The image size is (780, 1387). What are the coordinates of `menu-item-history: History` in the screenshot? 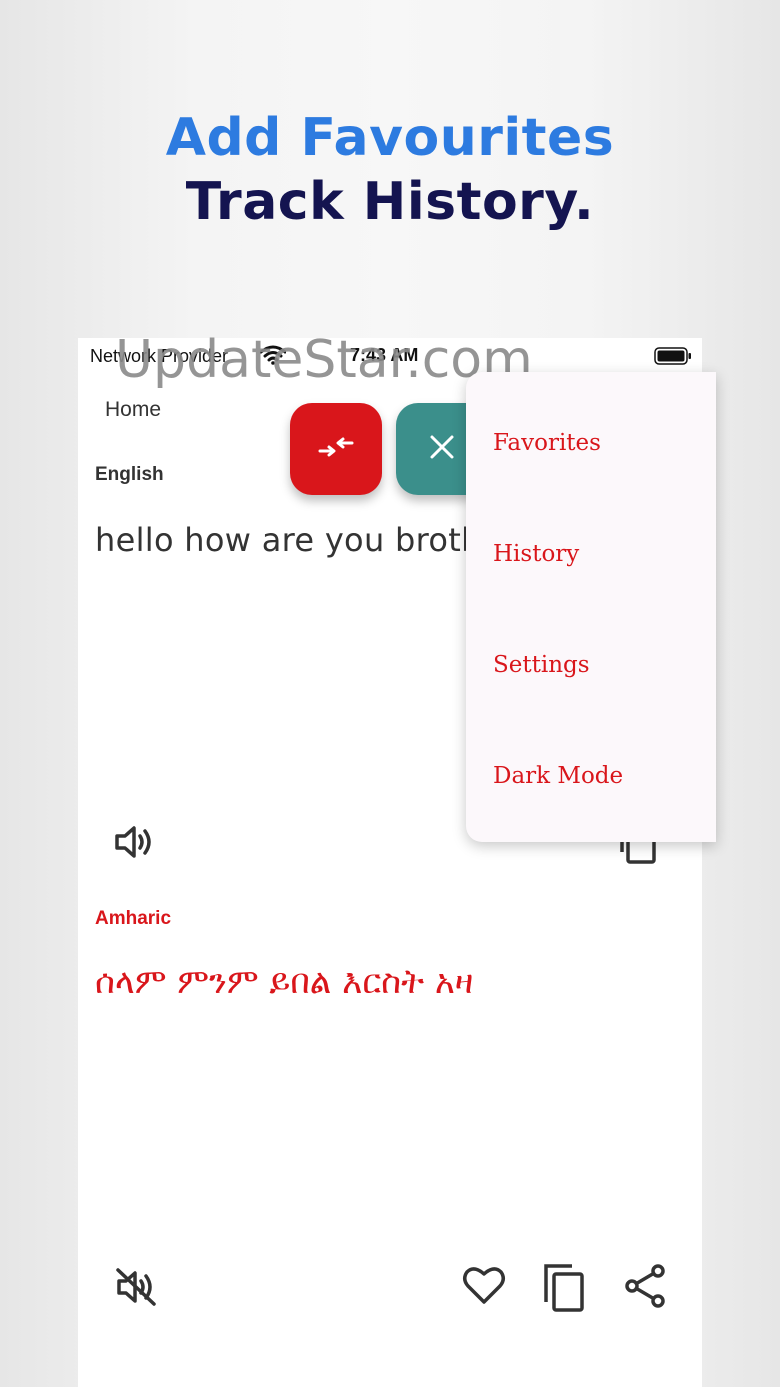 It's located at (536, 554).